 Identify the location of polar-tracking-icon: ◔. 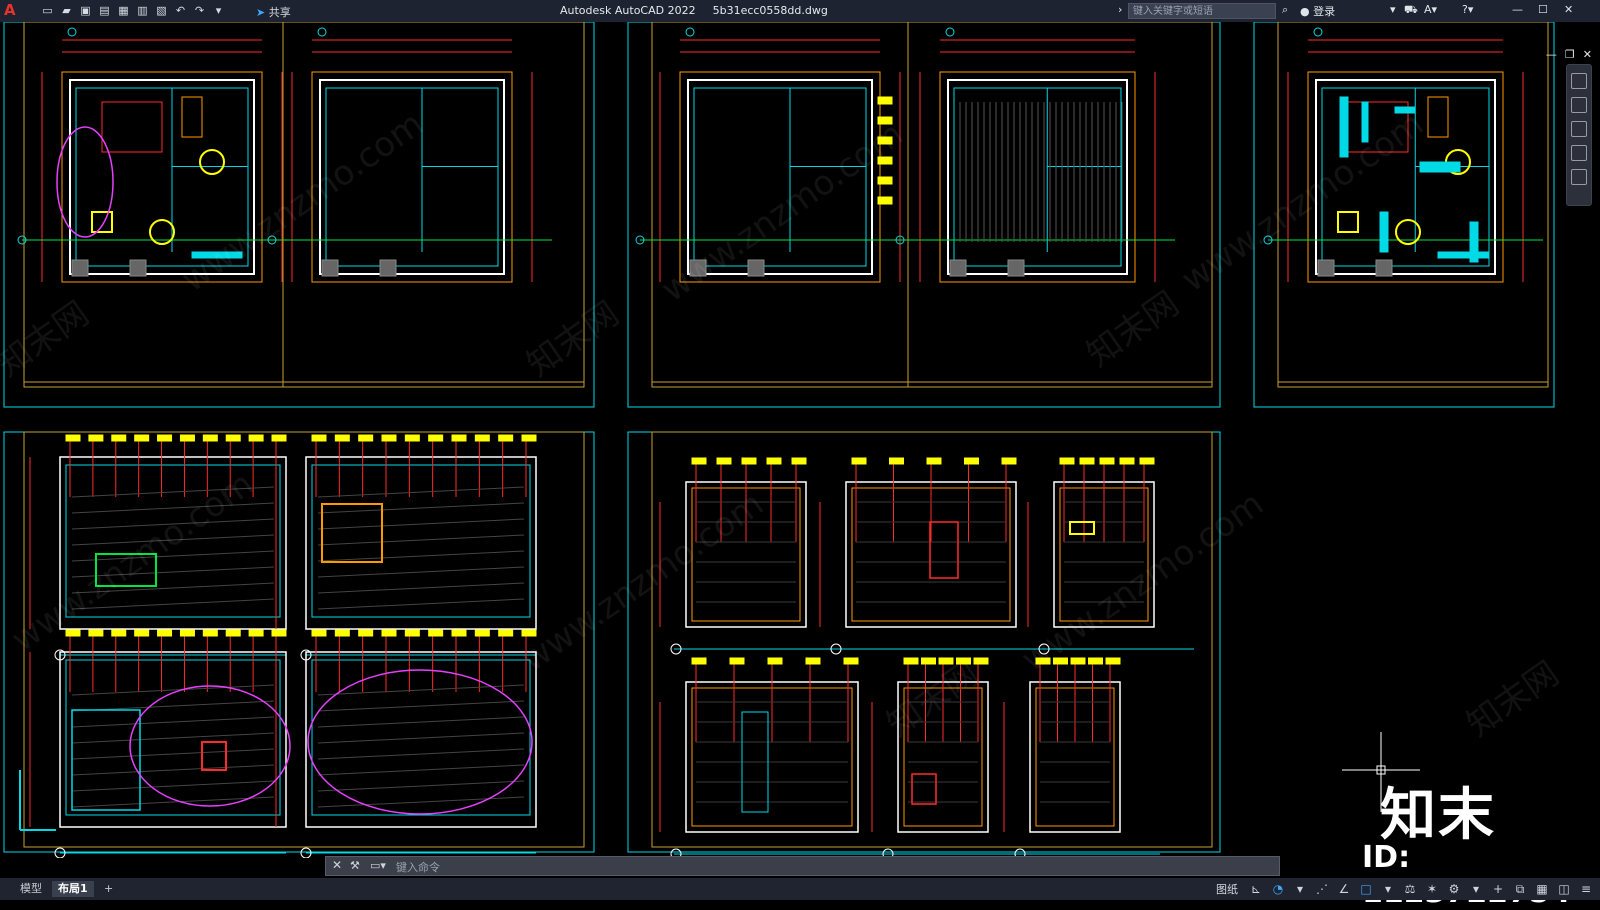
(1278, 889).